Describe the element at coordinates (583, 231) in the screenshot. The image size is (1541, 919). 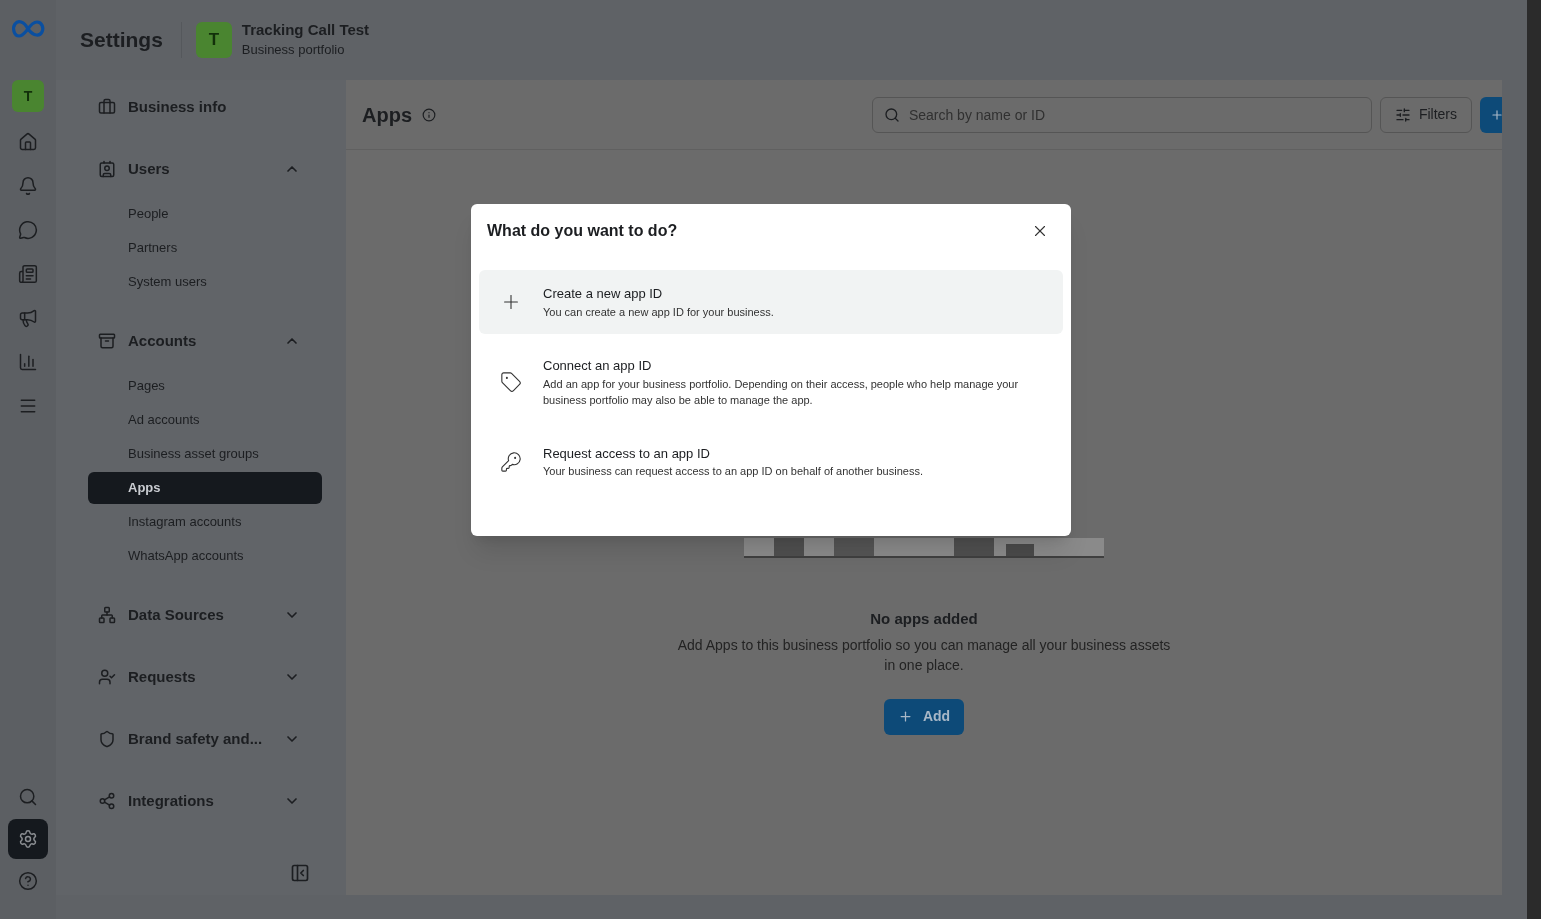
I see `dialog-title: What do you want to do?` at that location.